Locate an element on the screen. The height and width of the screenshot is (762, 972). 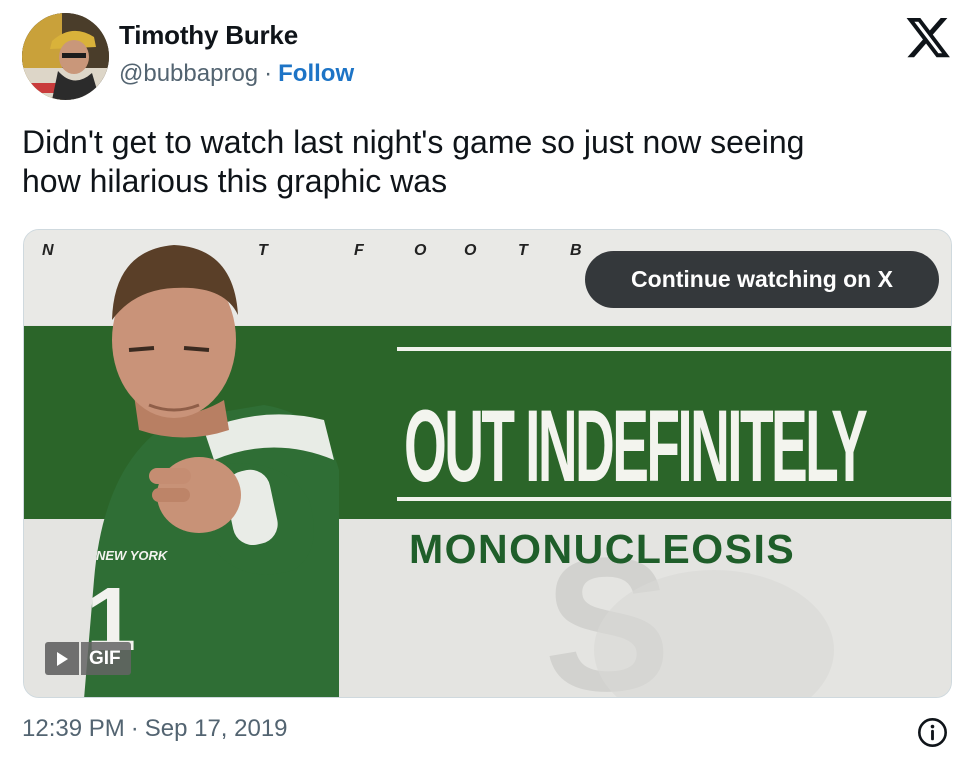
author-name: Timothy Burke is located at coordinates (208, 35).